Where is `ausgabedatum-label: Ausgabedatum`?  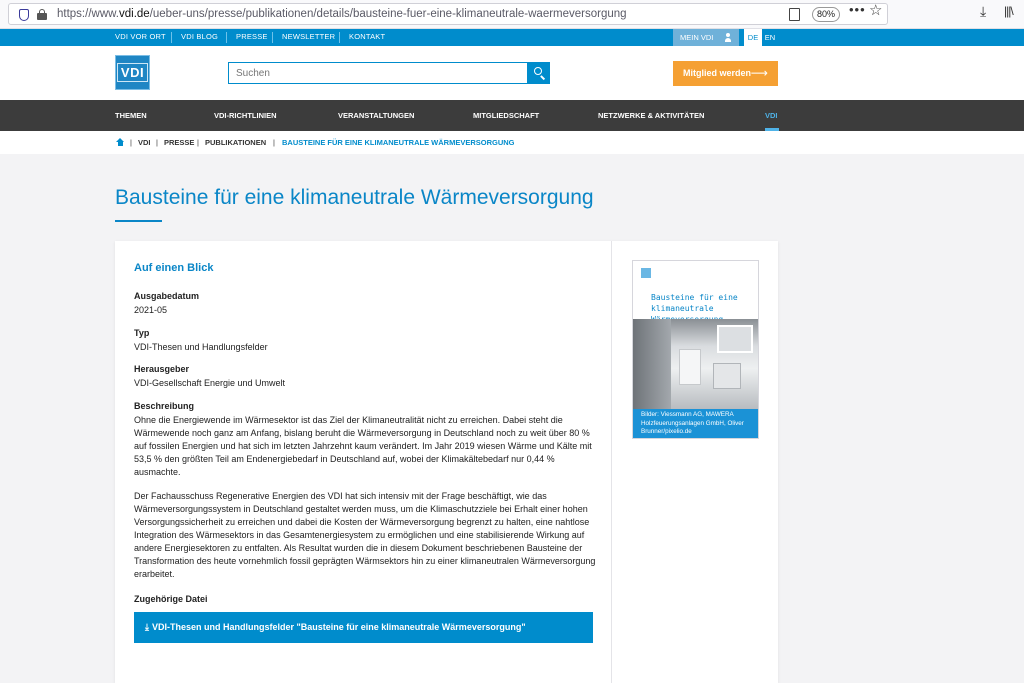
ausgabedatum-label: Ausgabedatum is located at coordinates (167, 296).